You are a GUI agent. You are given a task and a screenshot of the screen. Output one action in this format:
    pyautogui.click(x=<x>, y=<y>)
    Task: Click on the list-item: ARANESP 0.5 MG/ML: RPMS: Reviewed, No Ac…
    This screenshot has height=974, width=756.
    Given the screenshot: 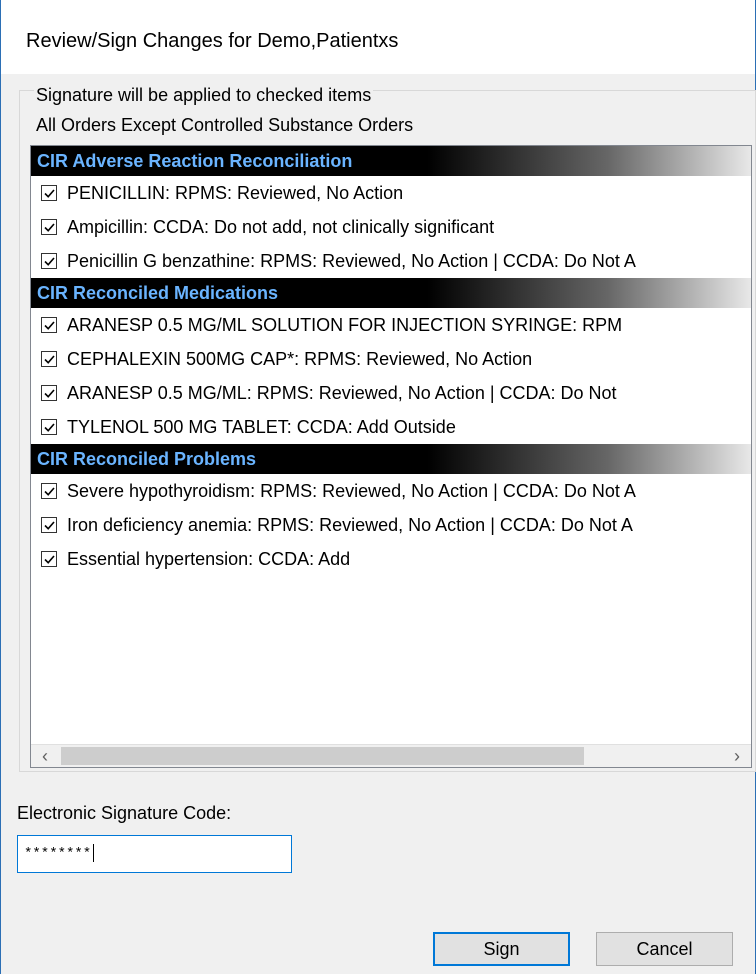 What is the action you would take?
    pyautogui.click(x=391, y=393)
    